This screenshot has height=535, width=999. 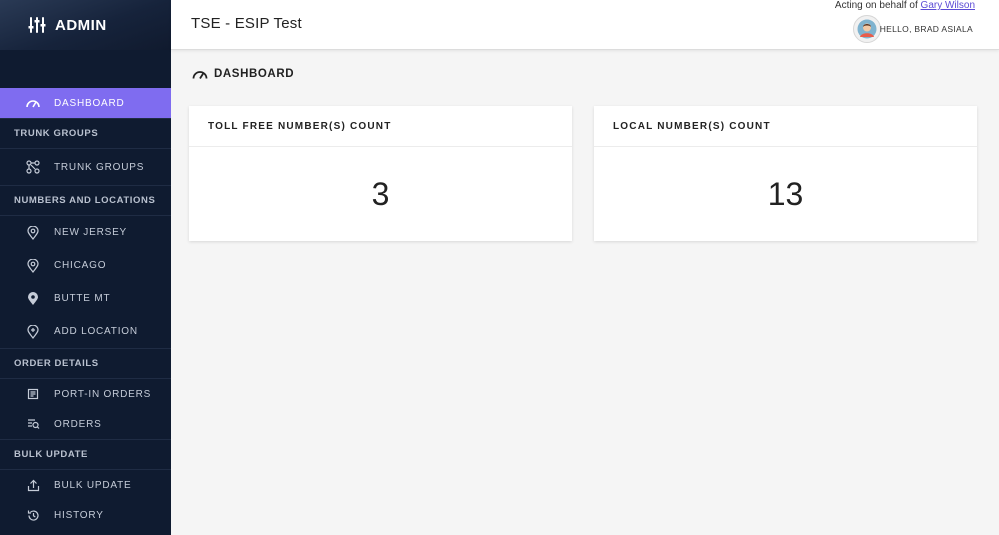 I want to click on section-trunk-groups: TRUNK GROUPS, so click(x=85, y=133).